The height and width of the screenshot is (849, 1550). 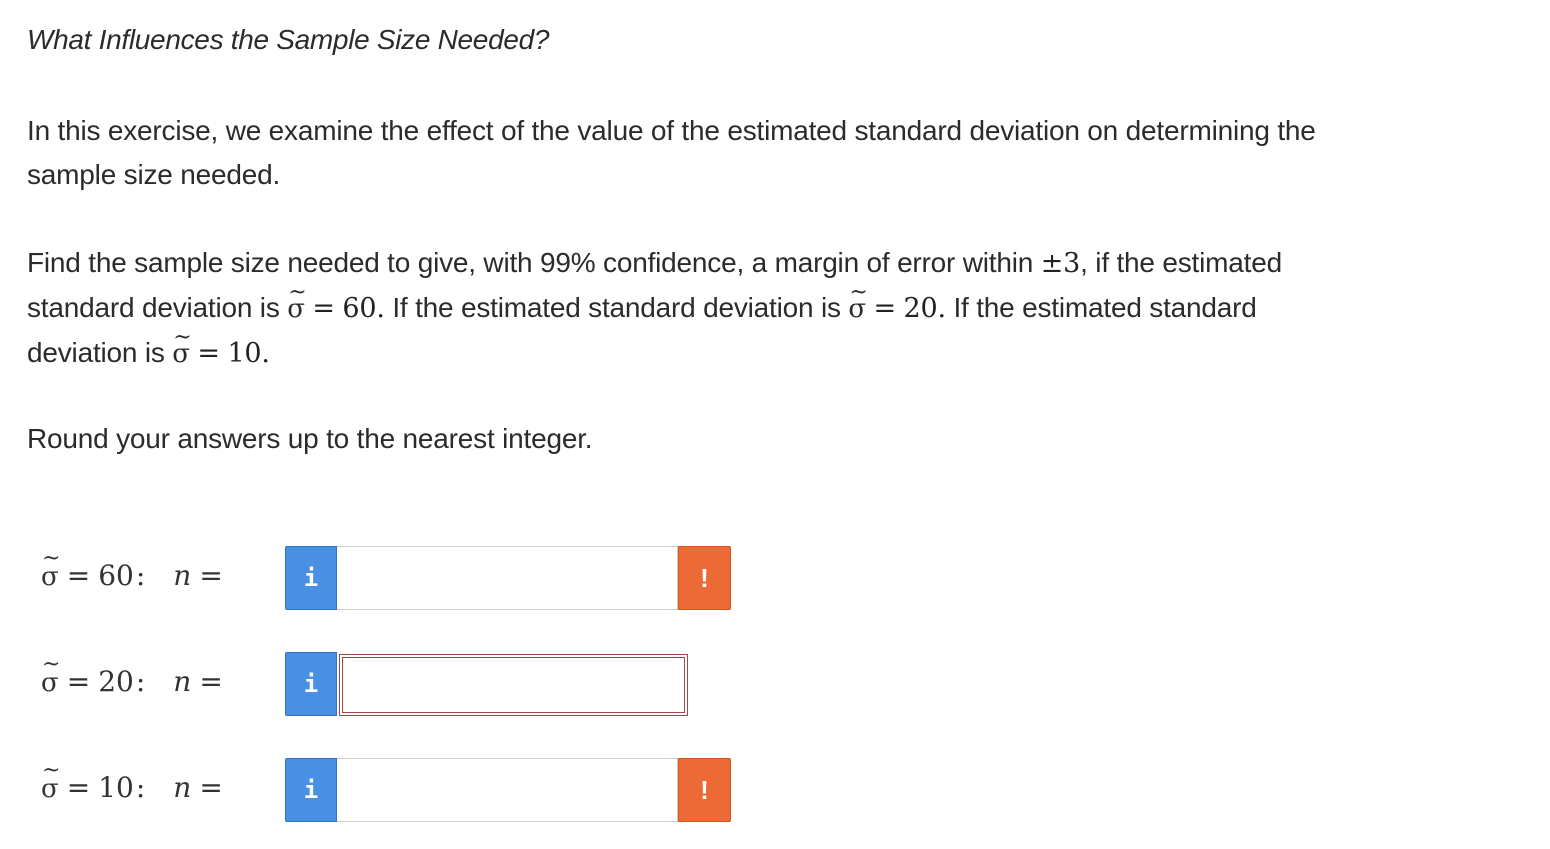 I want to click on question-text: deviation is, so click(x=100, y=352).